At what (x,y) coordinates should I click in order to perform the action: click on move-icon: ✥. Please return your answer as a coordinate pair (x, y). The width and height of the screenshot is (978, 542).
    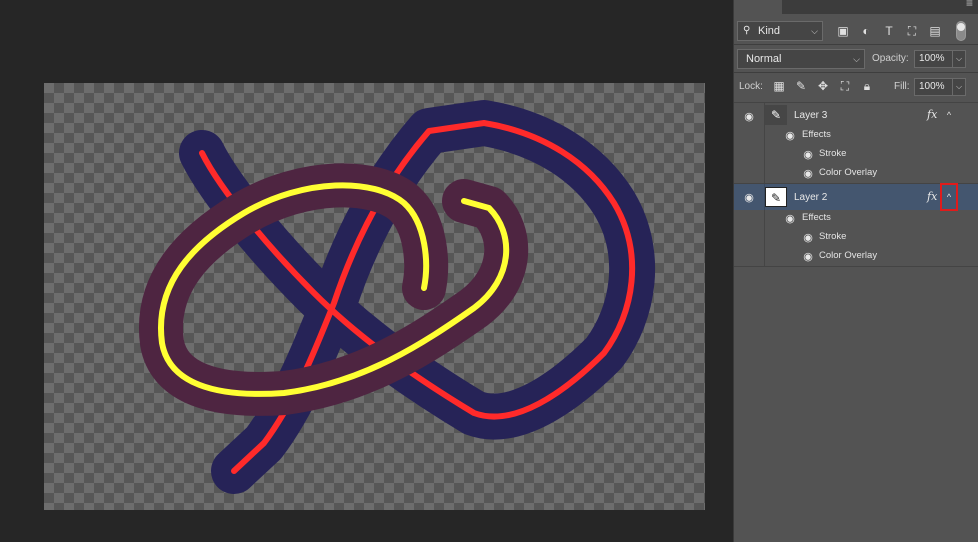
    Looking at the image, I should click on (823, 86).